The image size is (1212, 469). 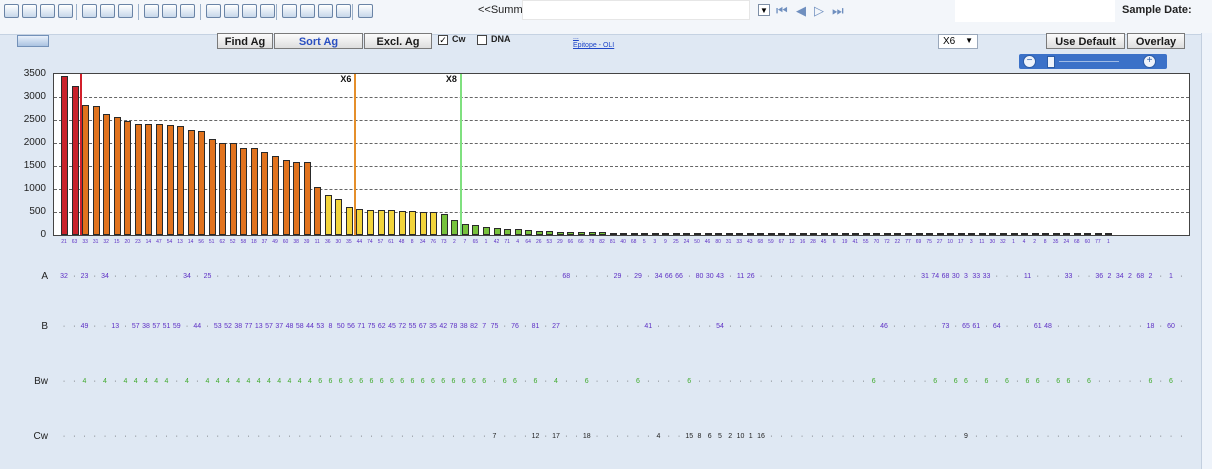 I want to click on dna-checkbox, so click(x=482, y=40).